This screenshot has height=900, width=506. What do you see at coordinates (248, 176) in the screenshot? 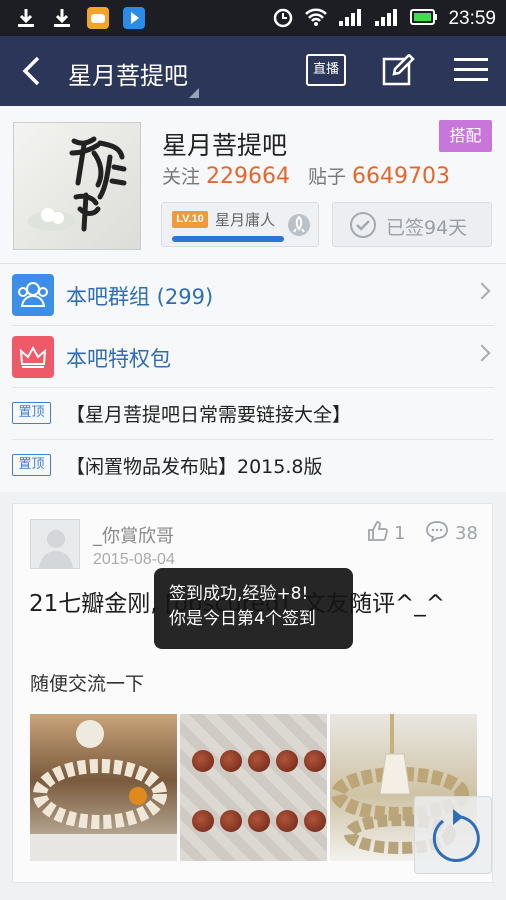
I see `follow-count: 229664` at bounding box center [248, 176].